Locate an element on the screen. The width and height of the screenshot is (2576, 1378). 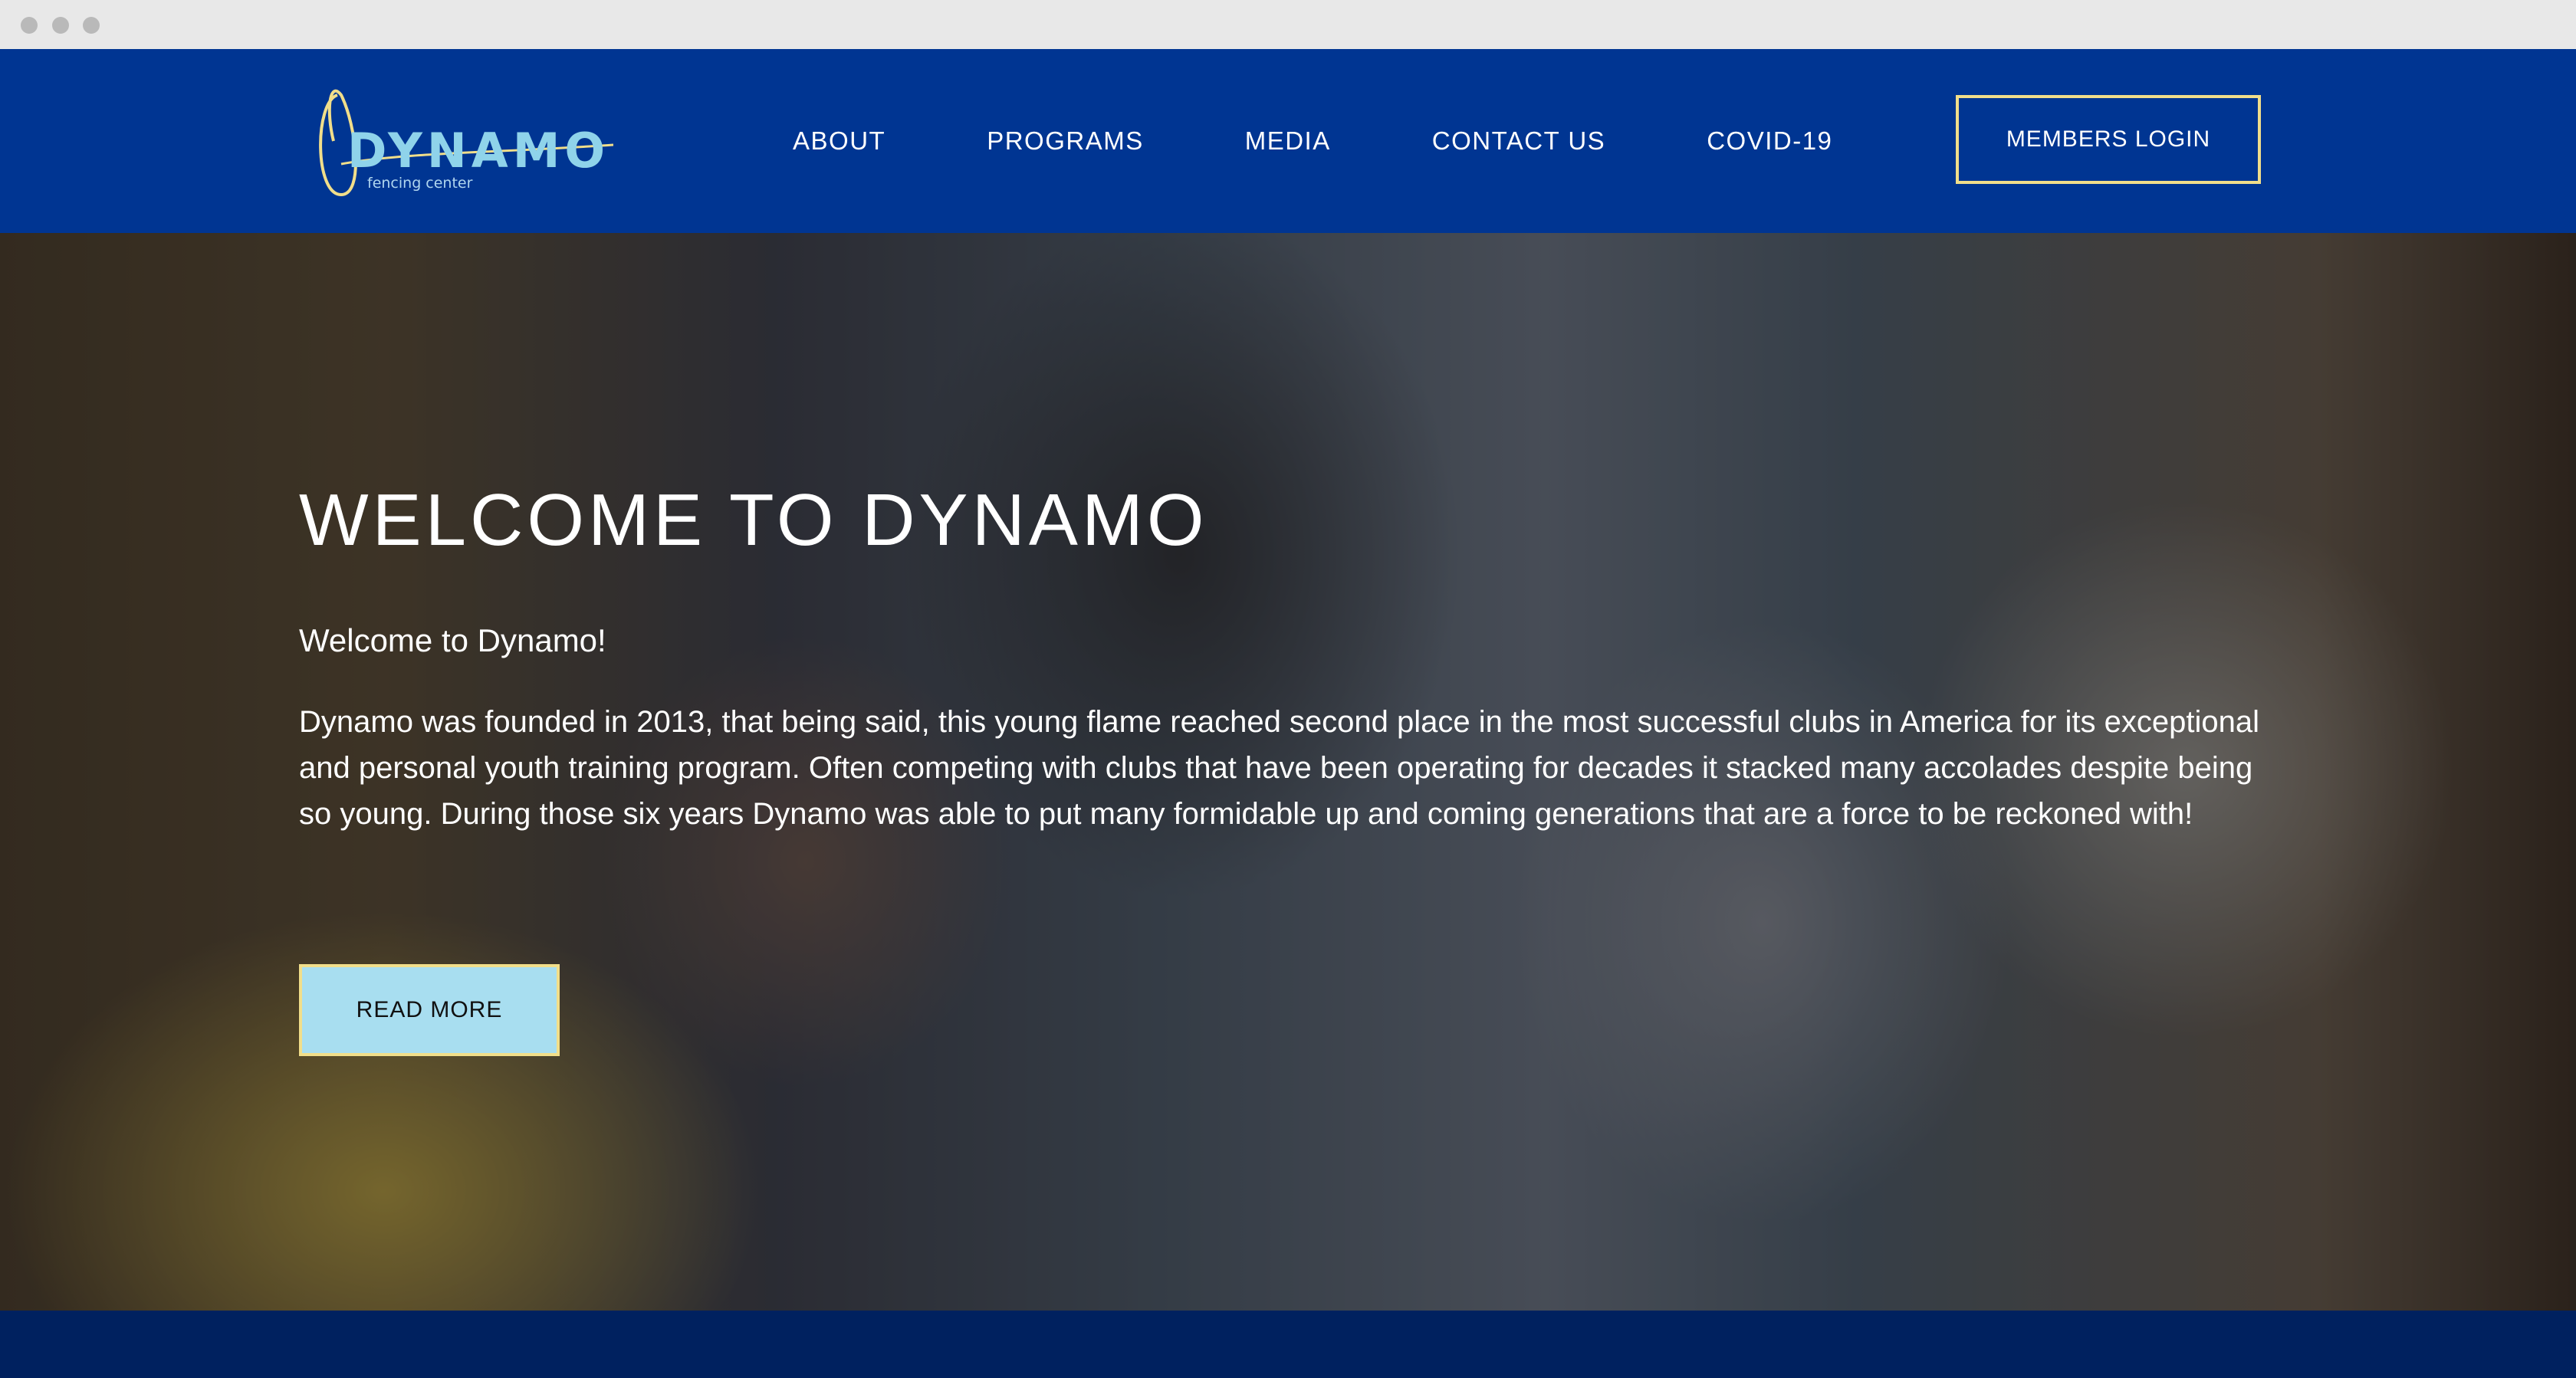
logo-wordmark: DYNAMO is located at coordinates (479, 151).